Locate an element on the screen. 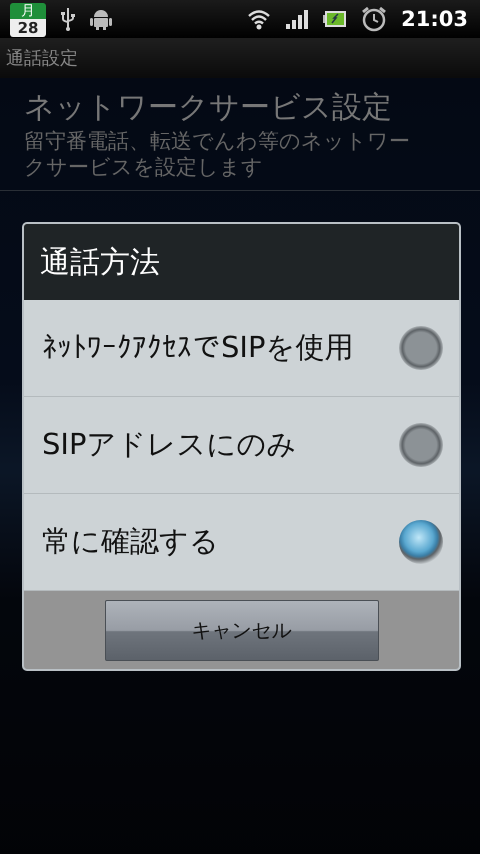 The height and width of the screenshot is (854, 480). settings-item: ネットワークサービス設定 留守番電話、転送でんわ等のネットワークサービスを設定します is located at coordinates (240, 134).